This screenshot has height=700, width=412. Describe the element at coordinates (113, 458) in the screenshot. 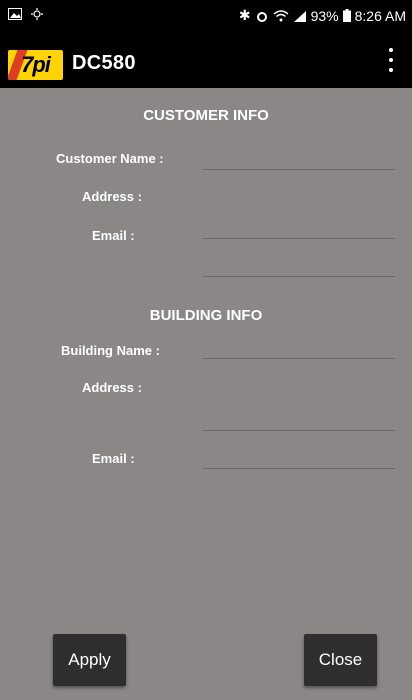

I see `building-email-label: Email :` at that location.